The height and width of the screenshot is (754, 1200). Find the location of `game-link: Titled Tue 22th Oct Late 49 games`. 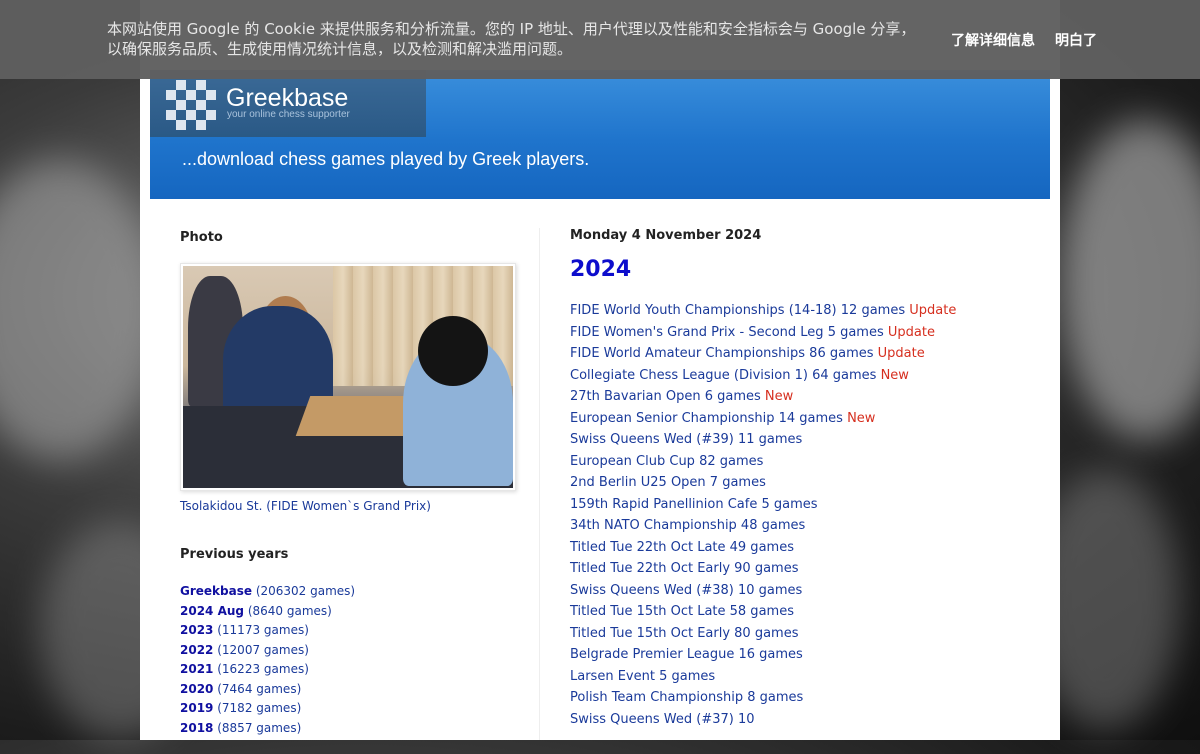

game-link: Titled Tue 22th Oct Late 49 games is located at coordinates (682, 547).